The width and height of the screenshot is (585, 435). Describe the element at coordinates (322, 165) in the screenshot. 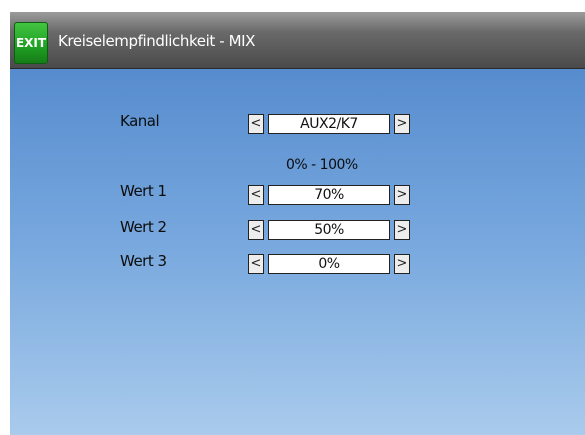

I see `range-text: 0% - 100%` at that location.